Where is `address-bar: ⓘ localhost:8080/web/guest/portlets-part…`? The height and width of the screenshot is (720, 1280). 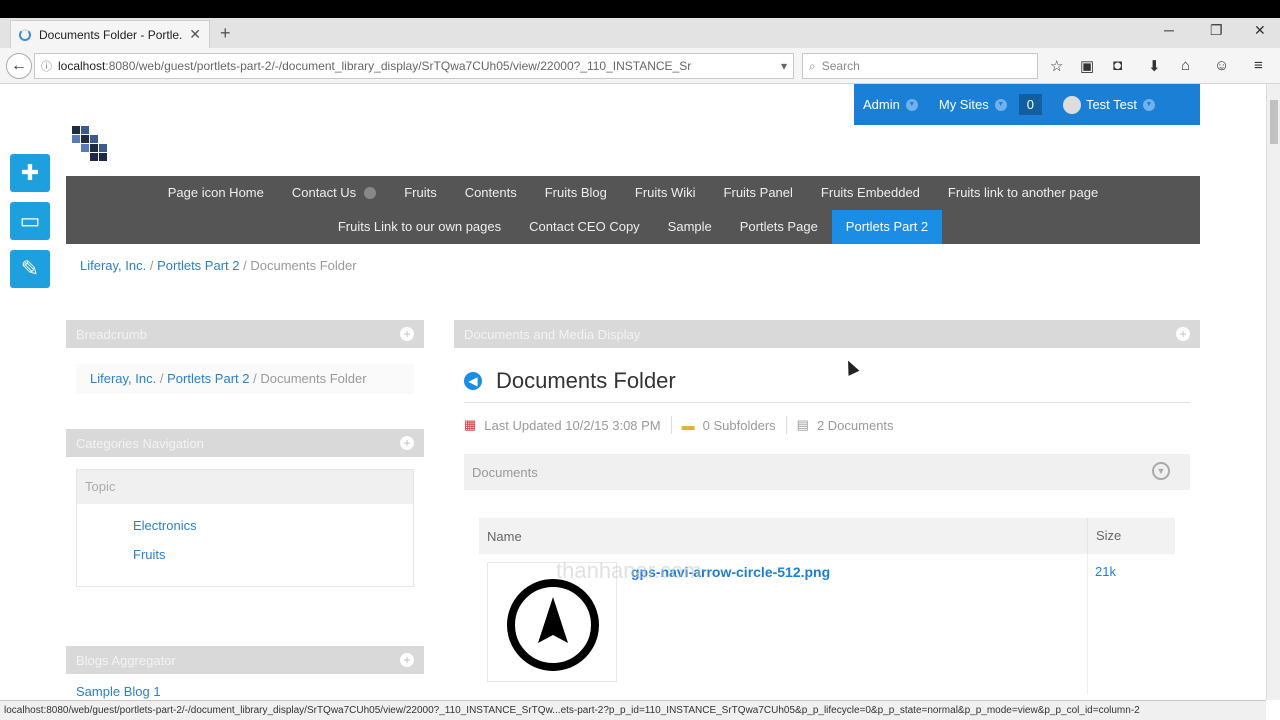
address-bar: ⓘ localhost:8080/web/guest/portlets-part… is located at coordinates (426, 66).